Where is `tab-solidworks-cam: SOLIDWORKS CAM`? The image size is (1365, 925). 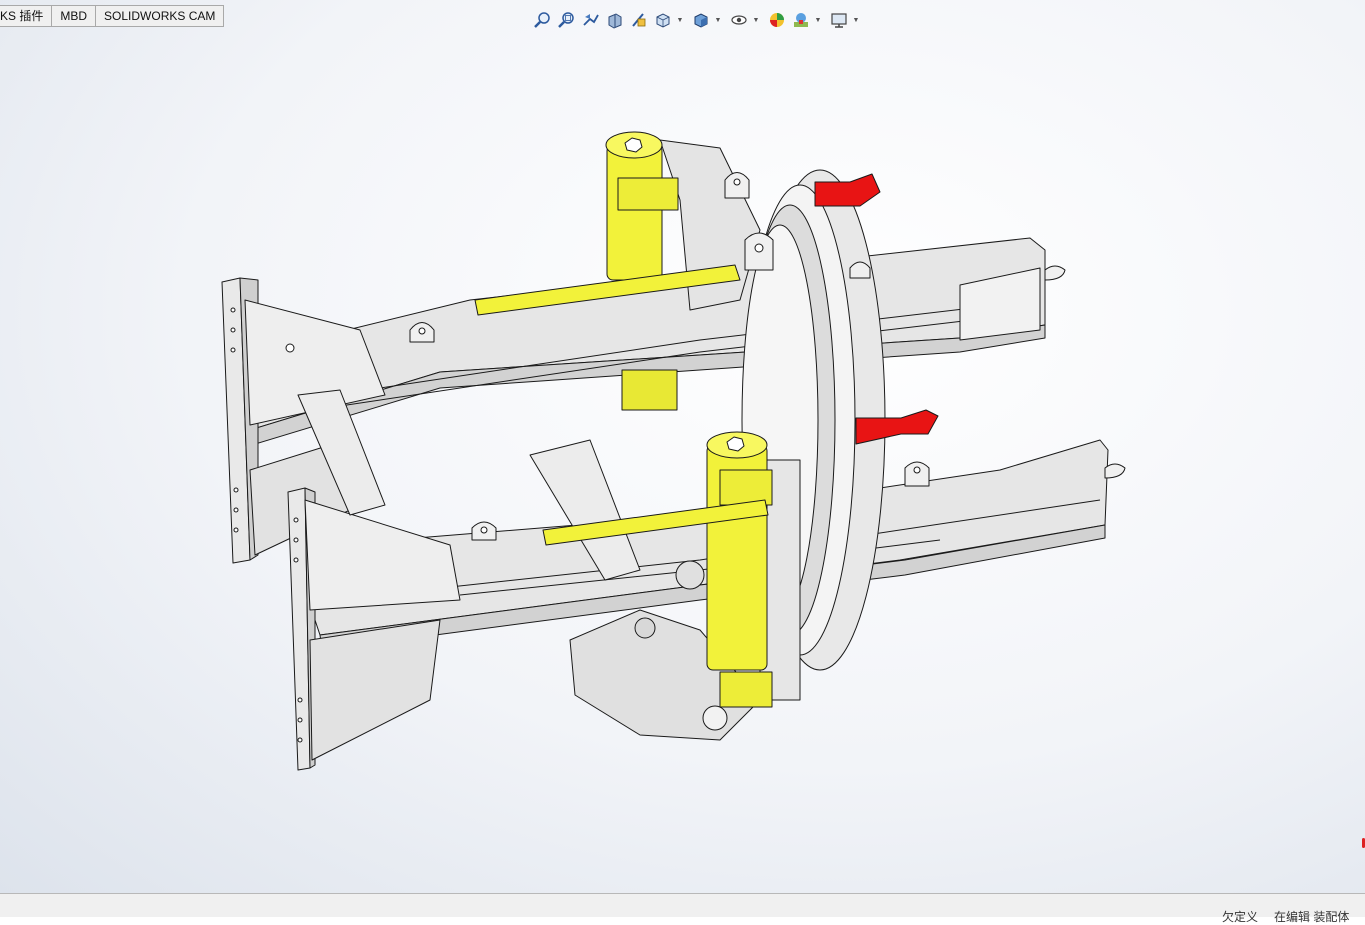 tab-solidworks-cam: SOLIDWORKS CAM is located at coordinates (160, 16).